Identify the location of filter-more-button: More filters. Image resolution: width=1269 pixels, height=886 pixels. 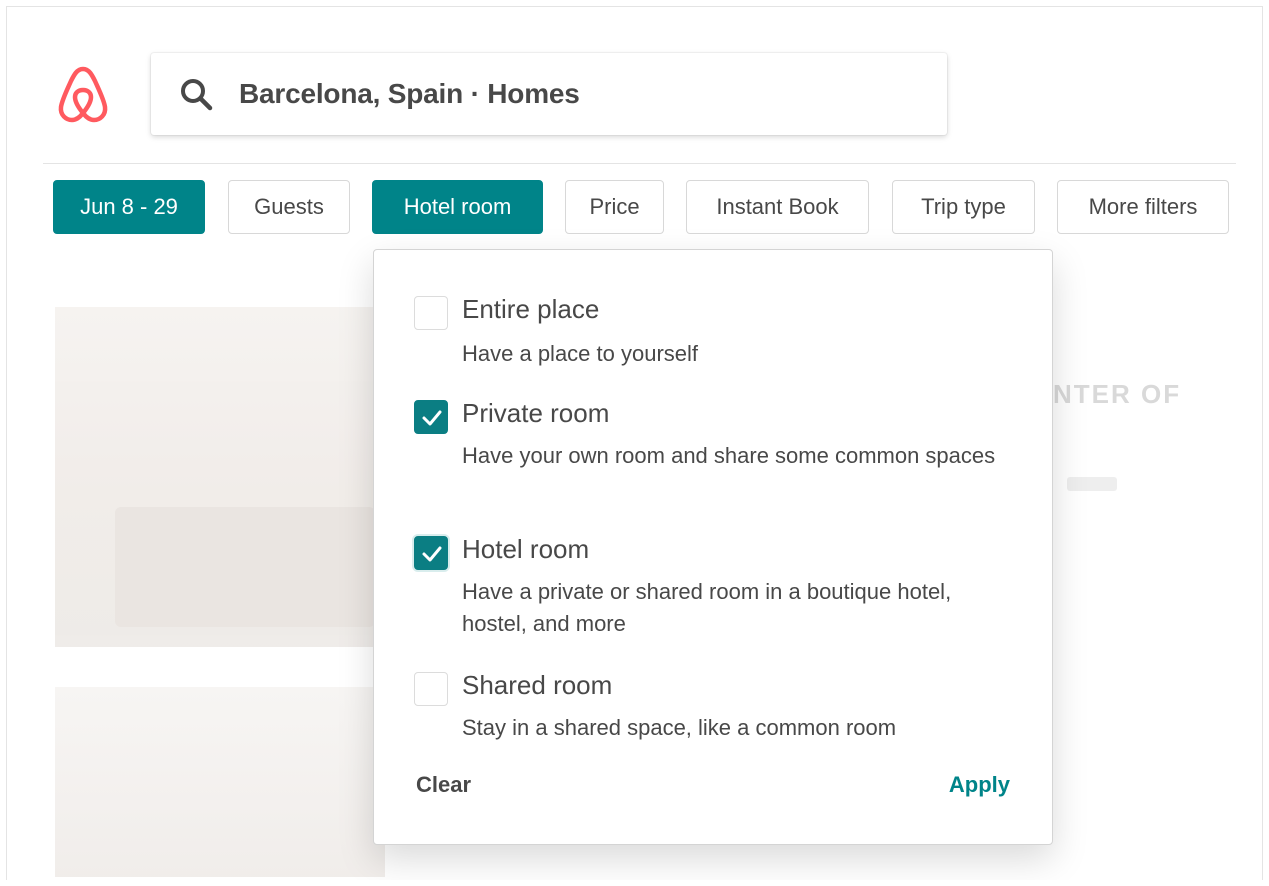
(1143, 207).